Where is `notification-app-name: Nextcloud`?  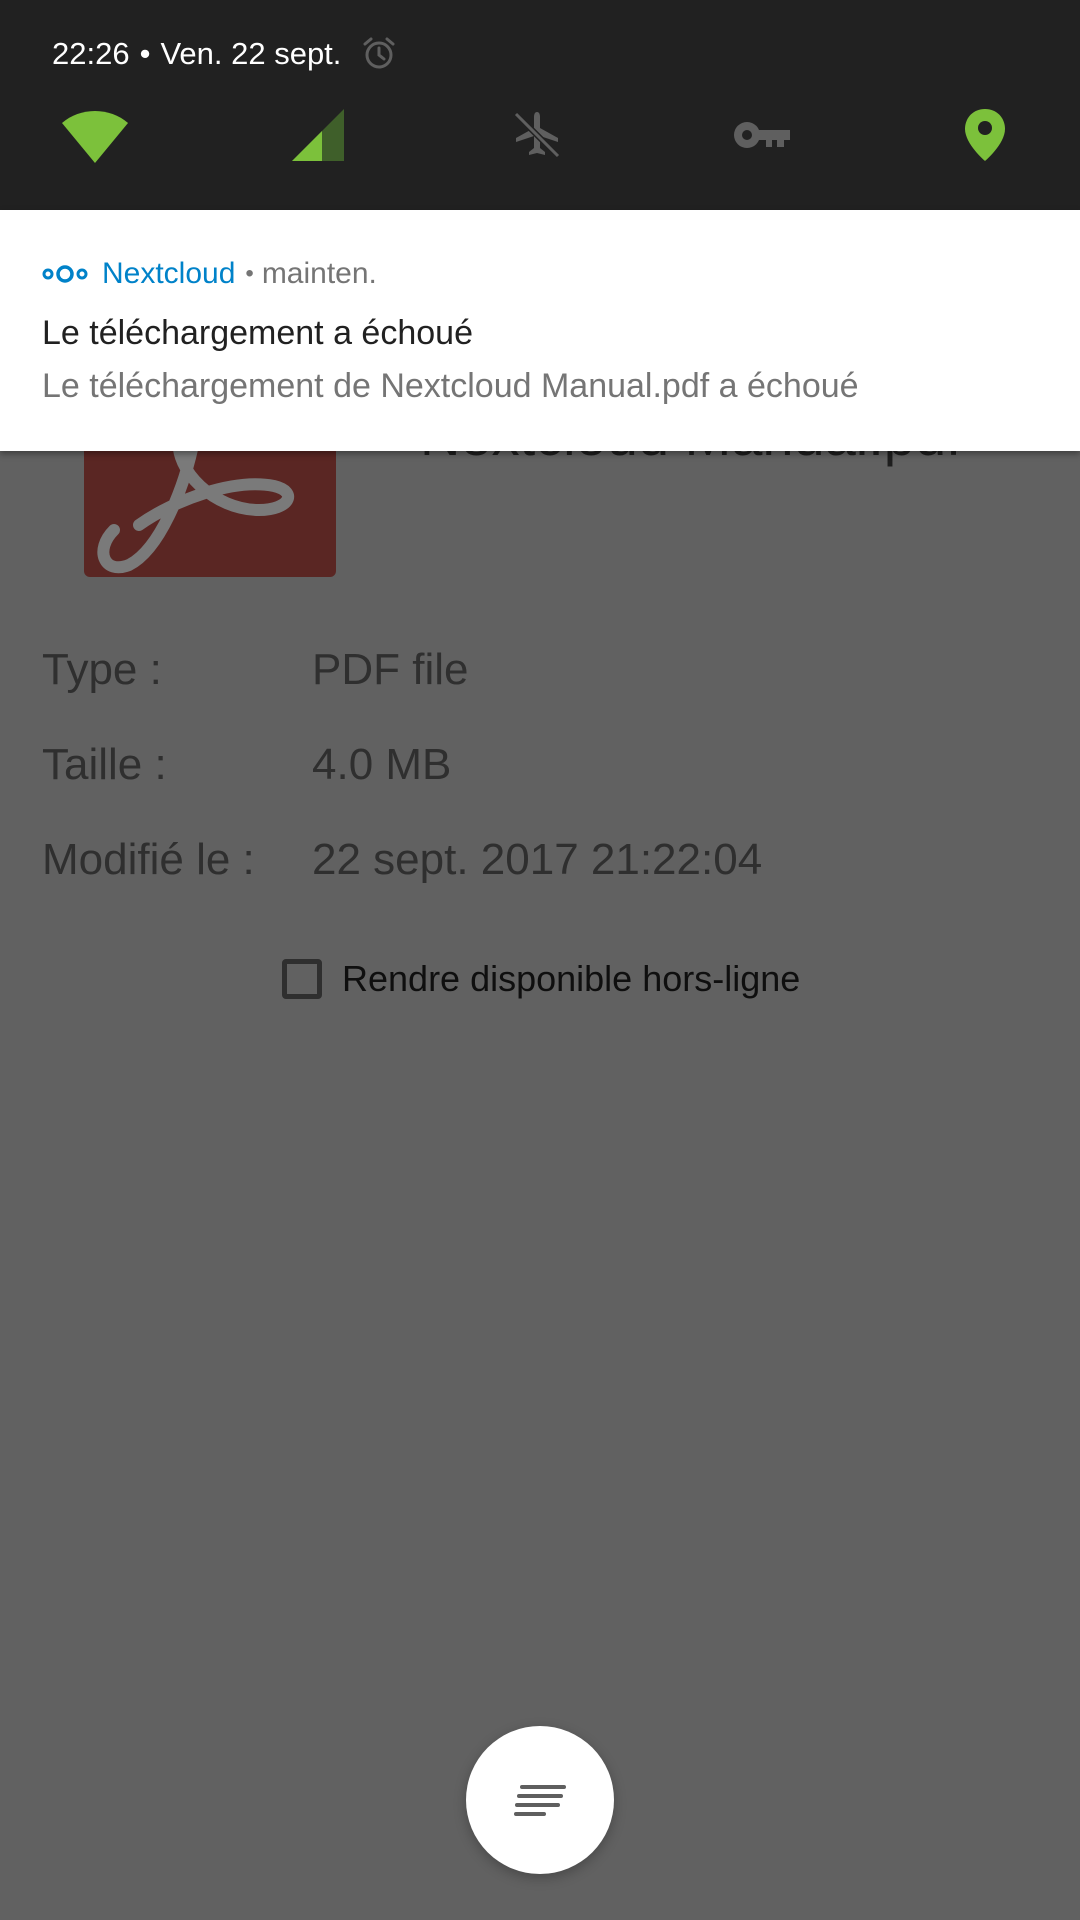
notification-app-name: Nextcloud is located at coordinates (169, 273).